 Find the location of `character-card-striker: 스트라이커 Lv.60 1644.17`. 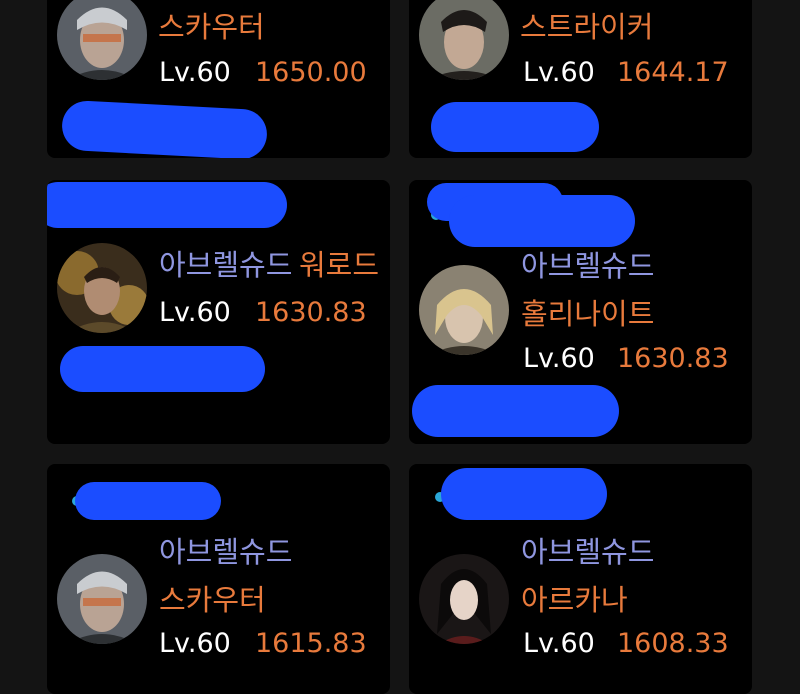

character-card-striker: 스트라이커 Lv.60 1644.17 is located at coordinates (580, 79).